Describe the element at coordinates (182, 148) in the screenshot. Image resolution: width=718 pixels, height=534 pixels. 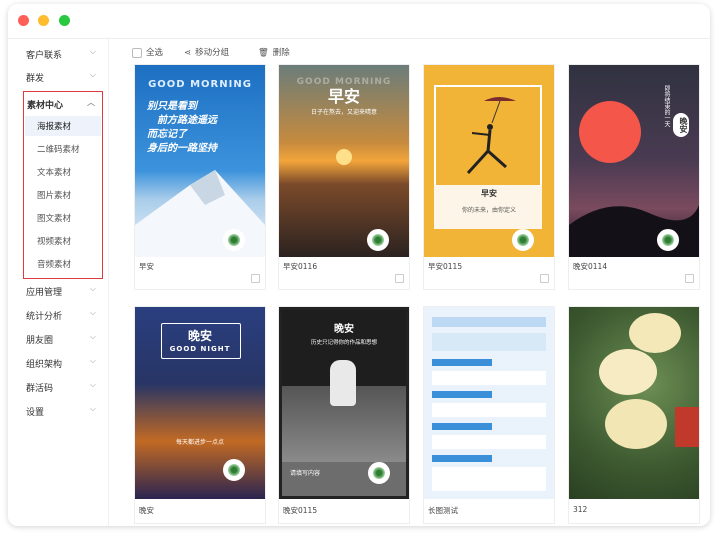
I see `poster-line: 身后的一路坚持` at that location.